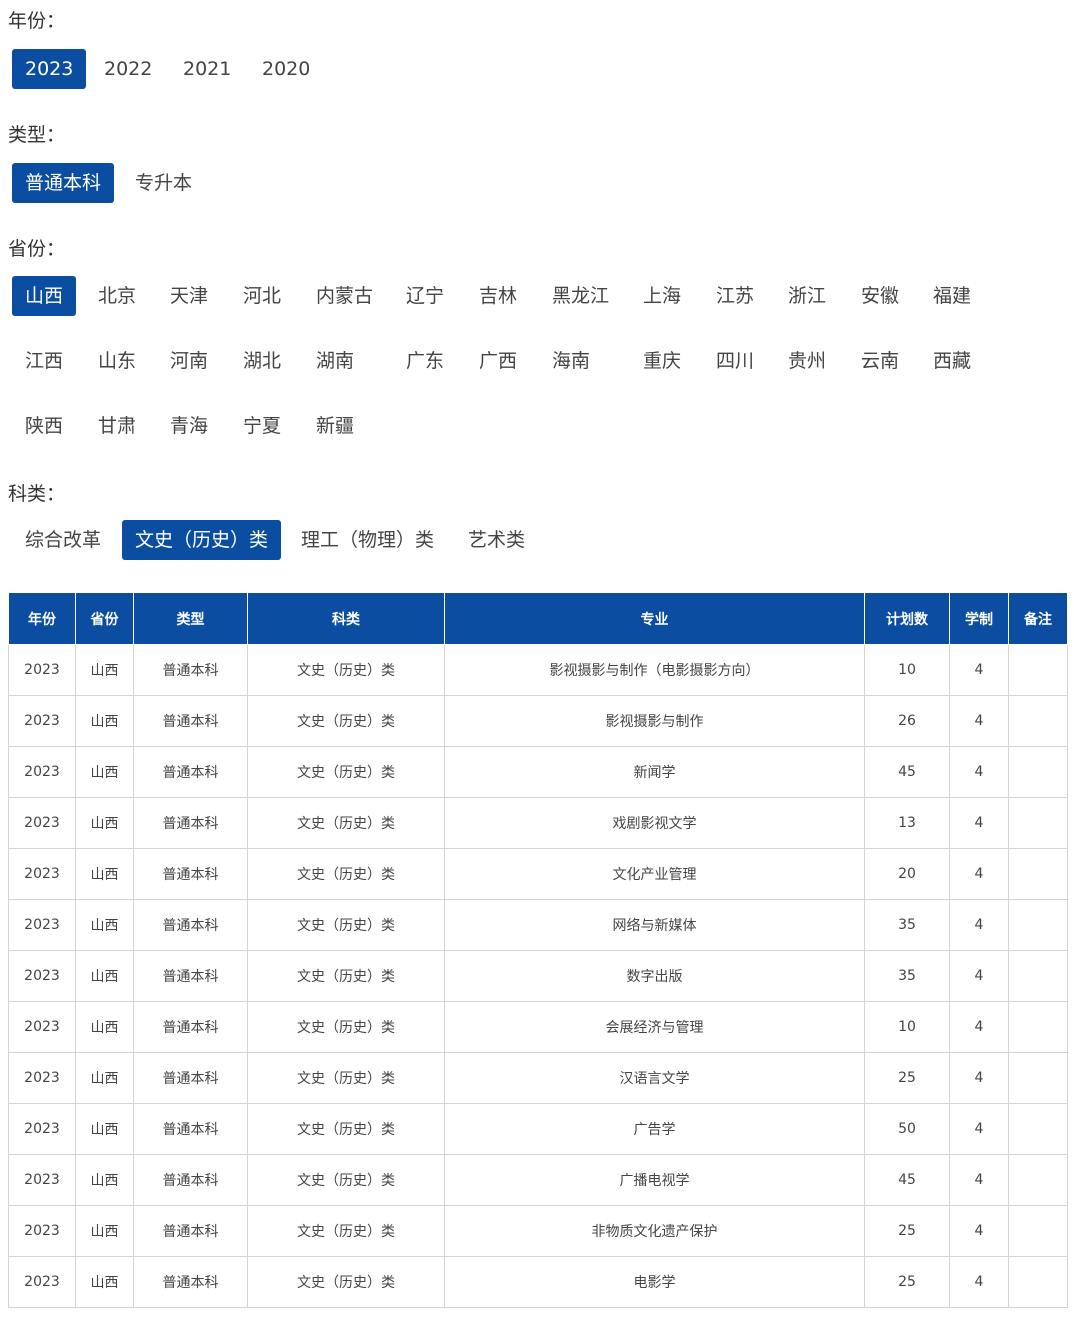  Describe the element at coordinates (654, 823) in the screenshot. I see `cell-major: 戏剧影视文学` at that location.